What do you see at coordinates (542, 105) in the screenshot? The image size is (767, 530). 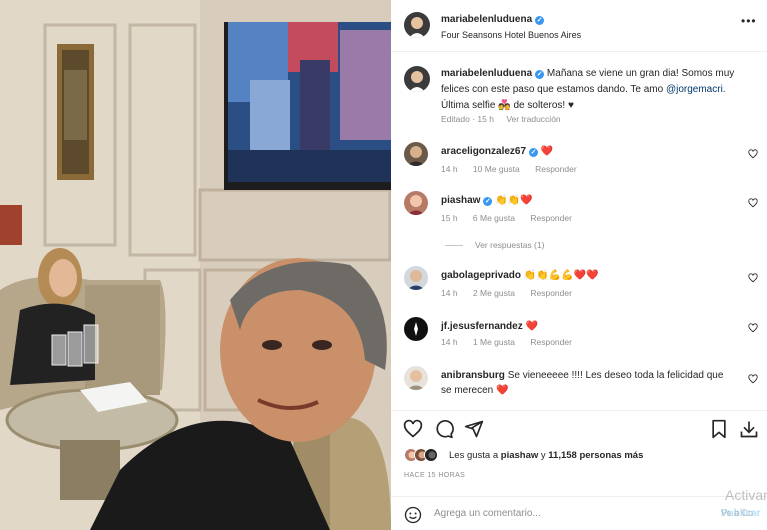 I see `caption-body-3: de solteros! ♥` at bounding box center [542, 105].